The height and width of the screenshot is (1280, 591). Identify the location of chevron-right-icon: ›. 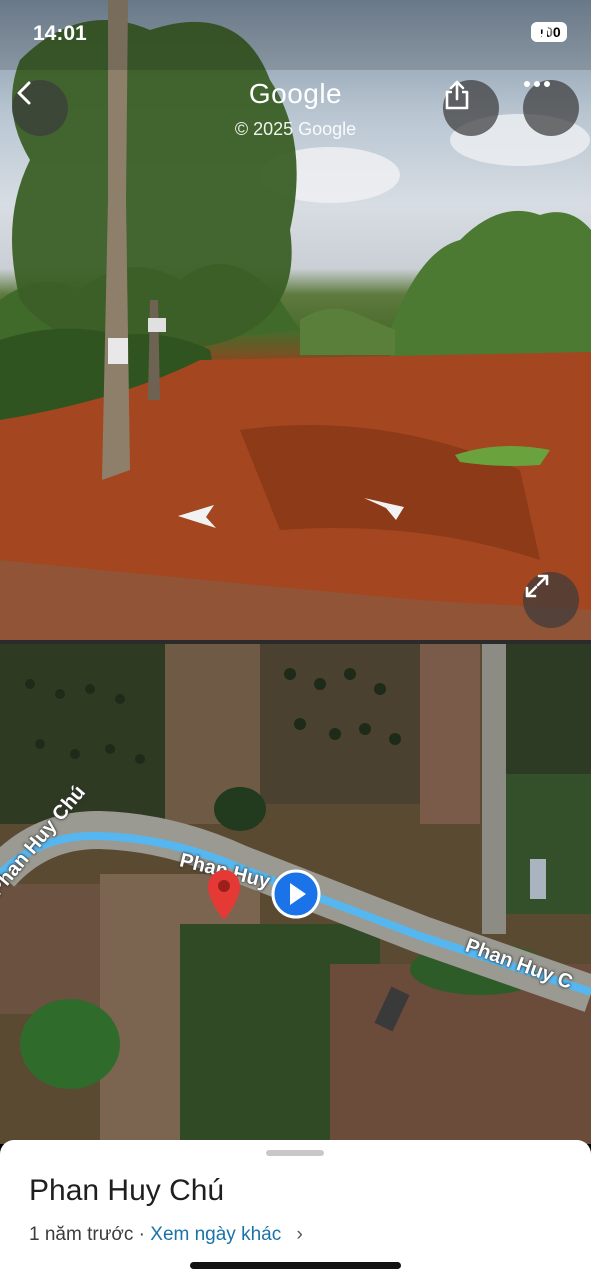
(300, 1234).